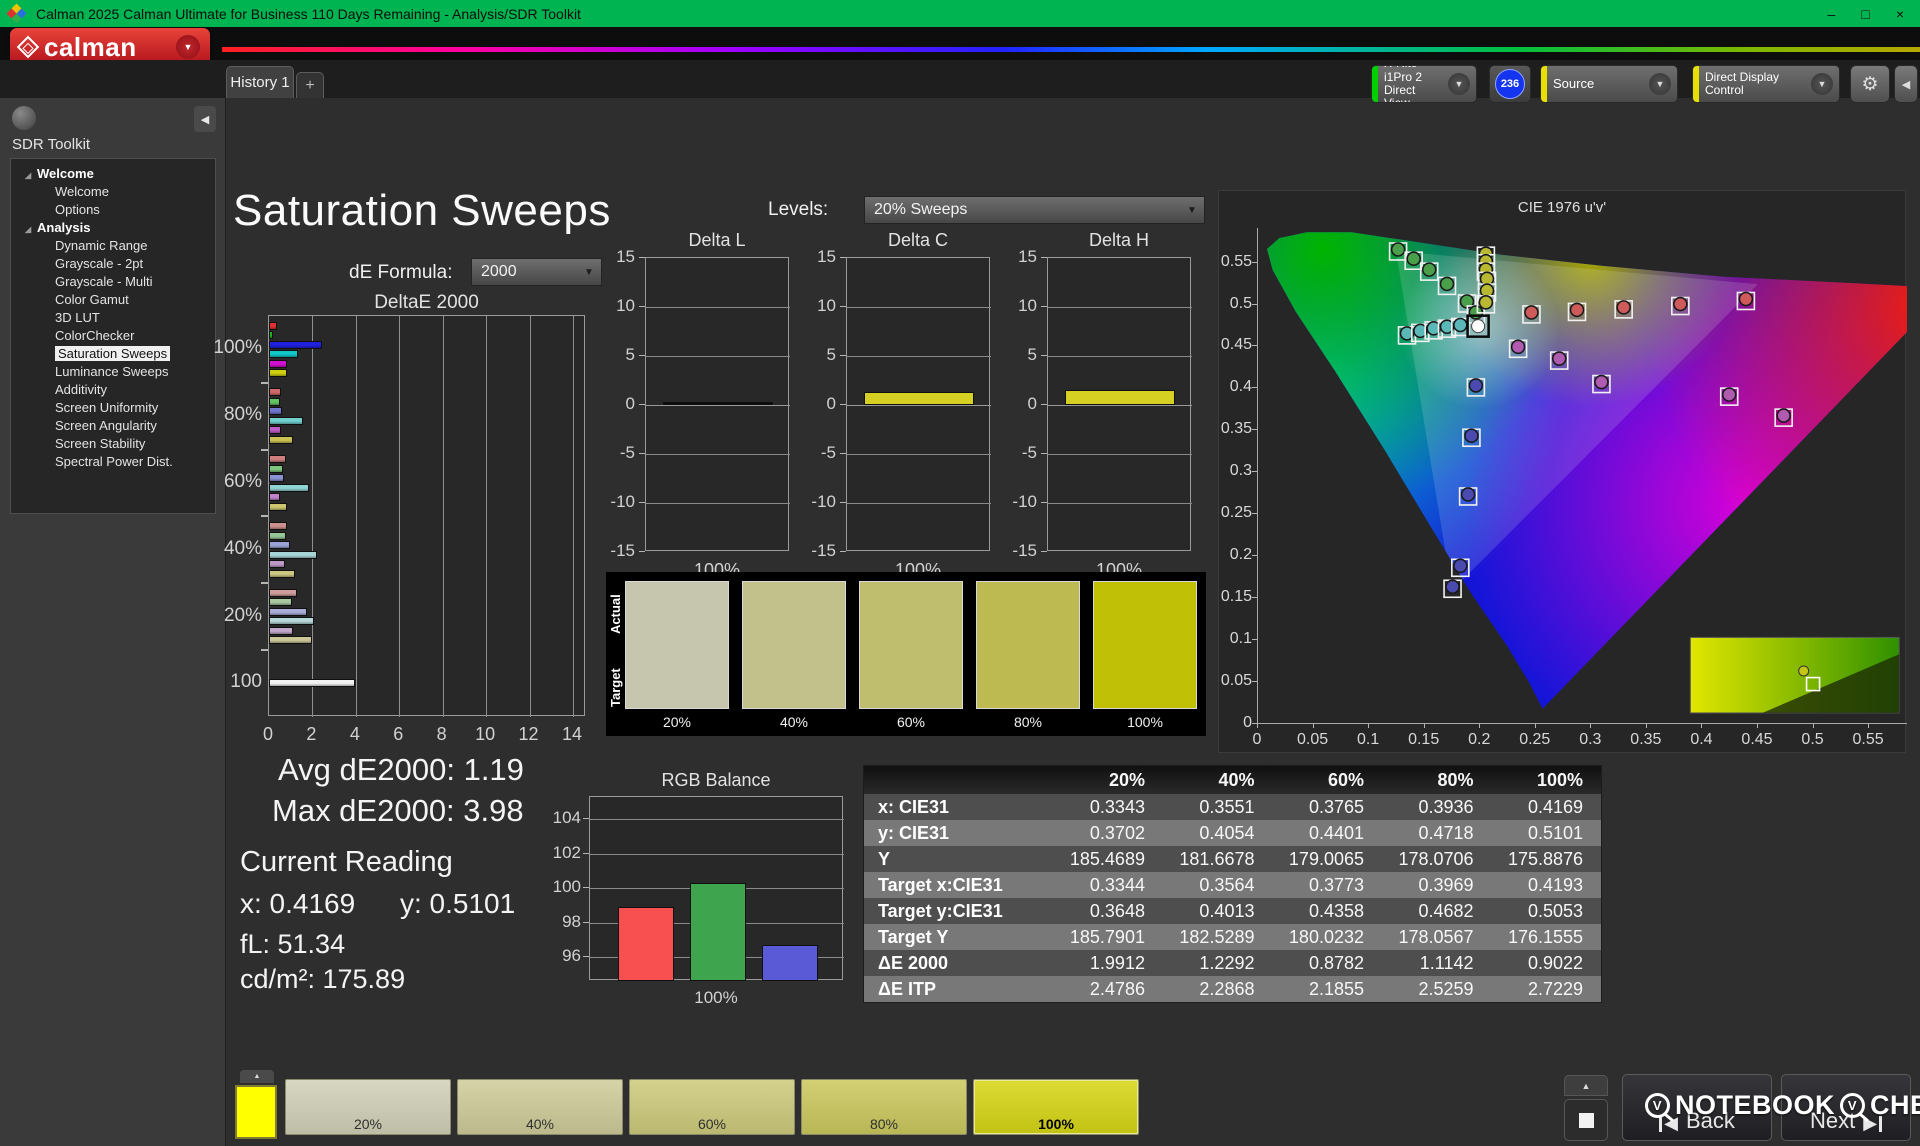  Describe the element at coordinates (113, 408) in the screenshot. I see `sidebar-item-screen-uniformity: Screen Uniformity` at that location.